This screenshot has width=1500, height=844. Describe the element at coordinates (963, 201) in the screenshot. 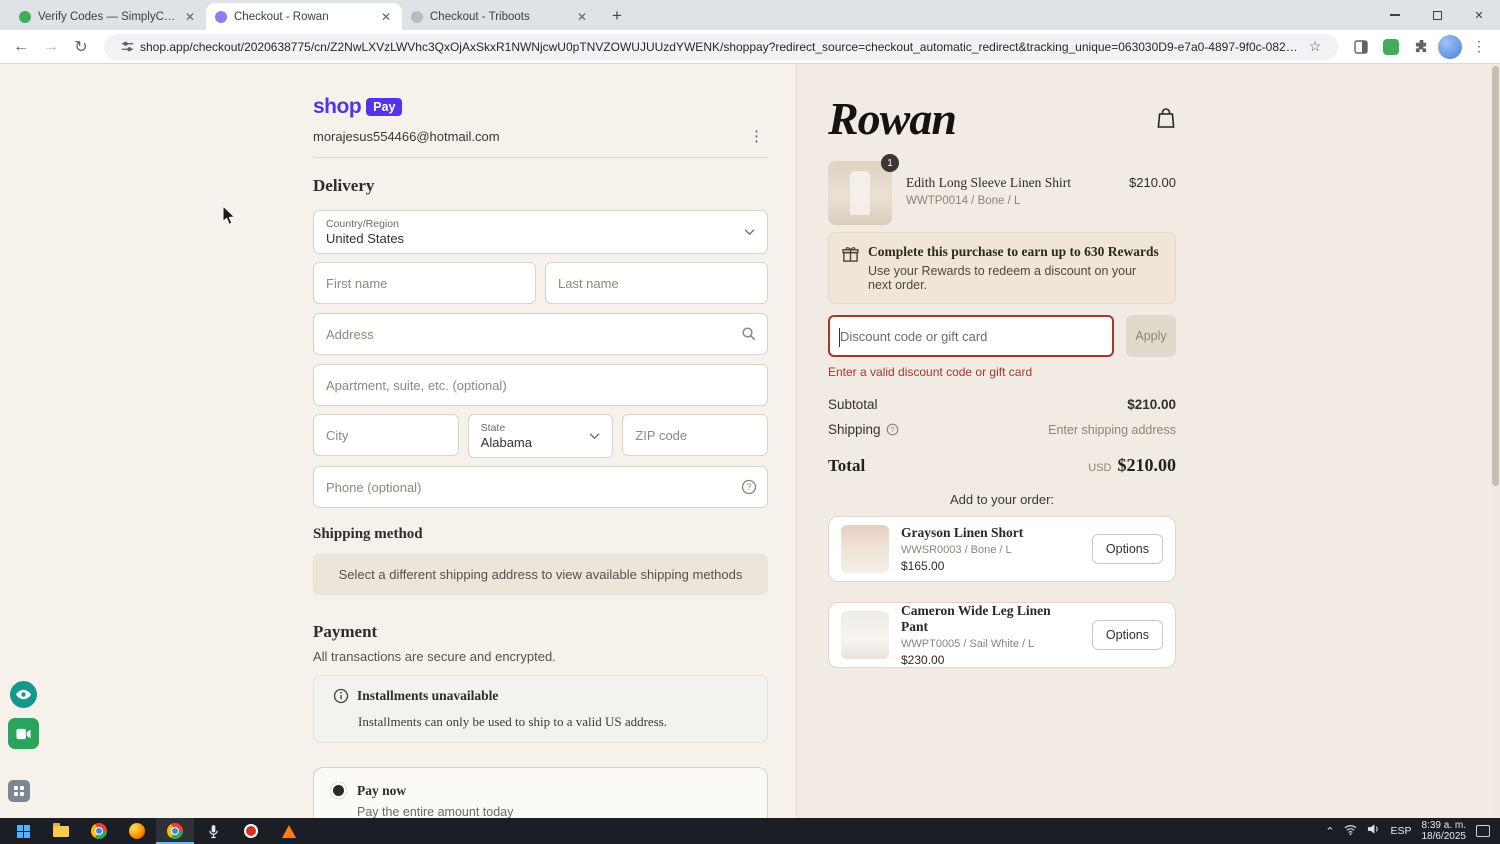

I see `product-variant: WWTP0014 / Bone / L` at that location.